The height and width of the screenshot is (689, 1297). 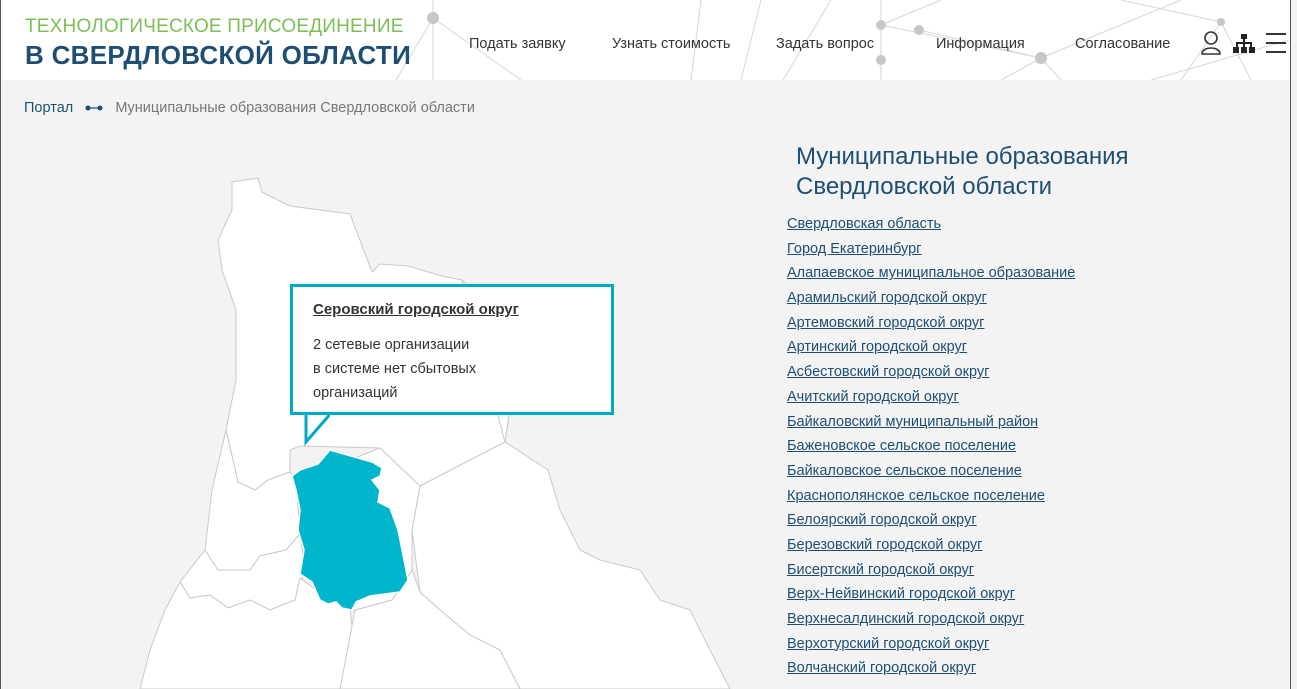 I want to click on municipality-link: Город Екатеринбург, so click(x=854, y=249).